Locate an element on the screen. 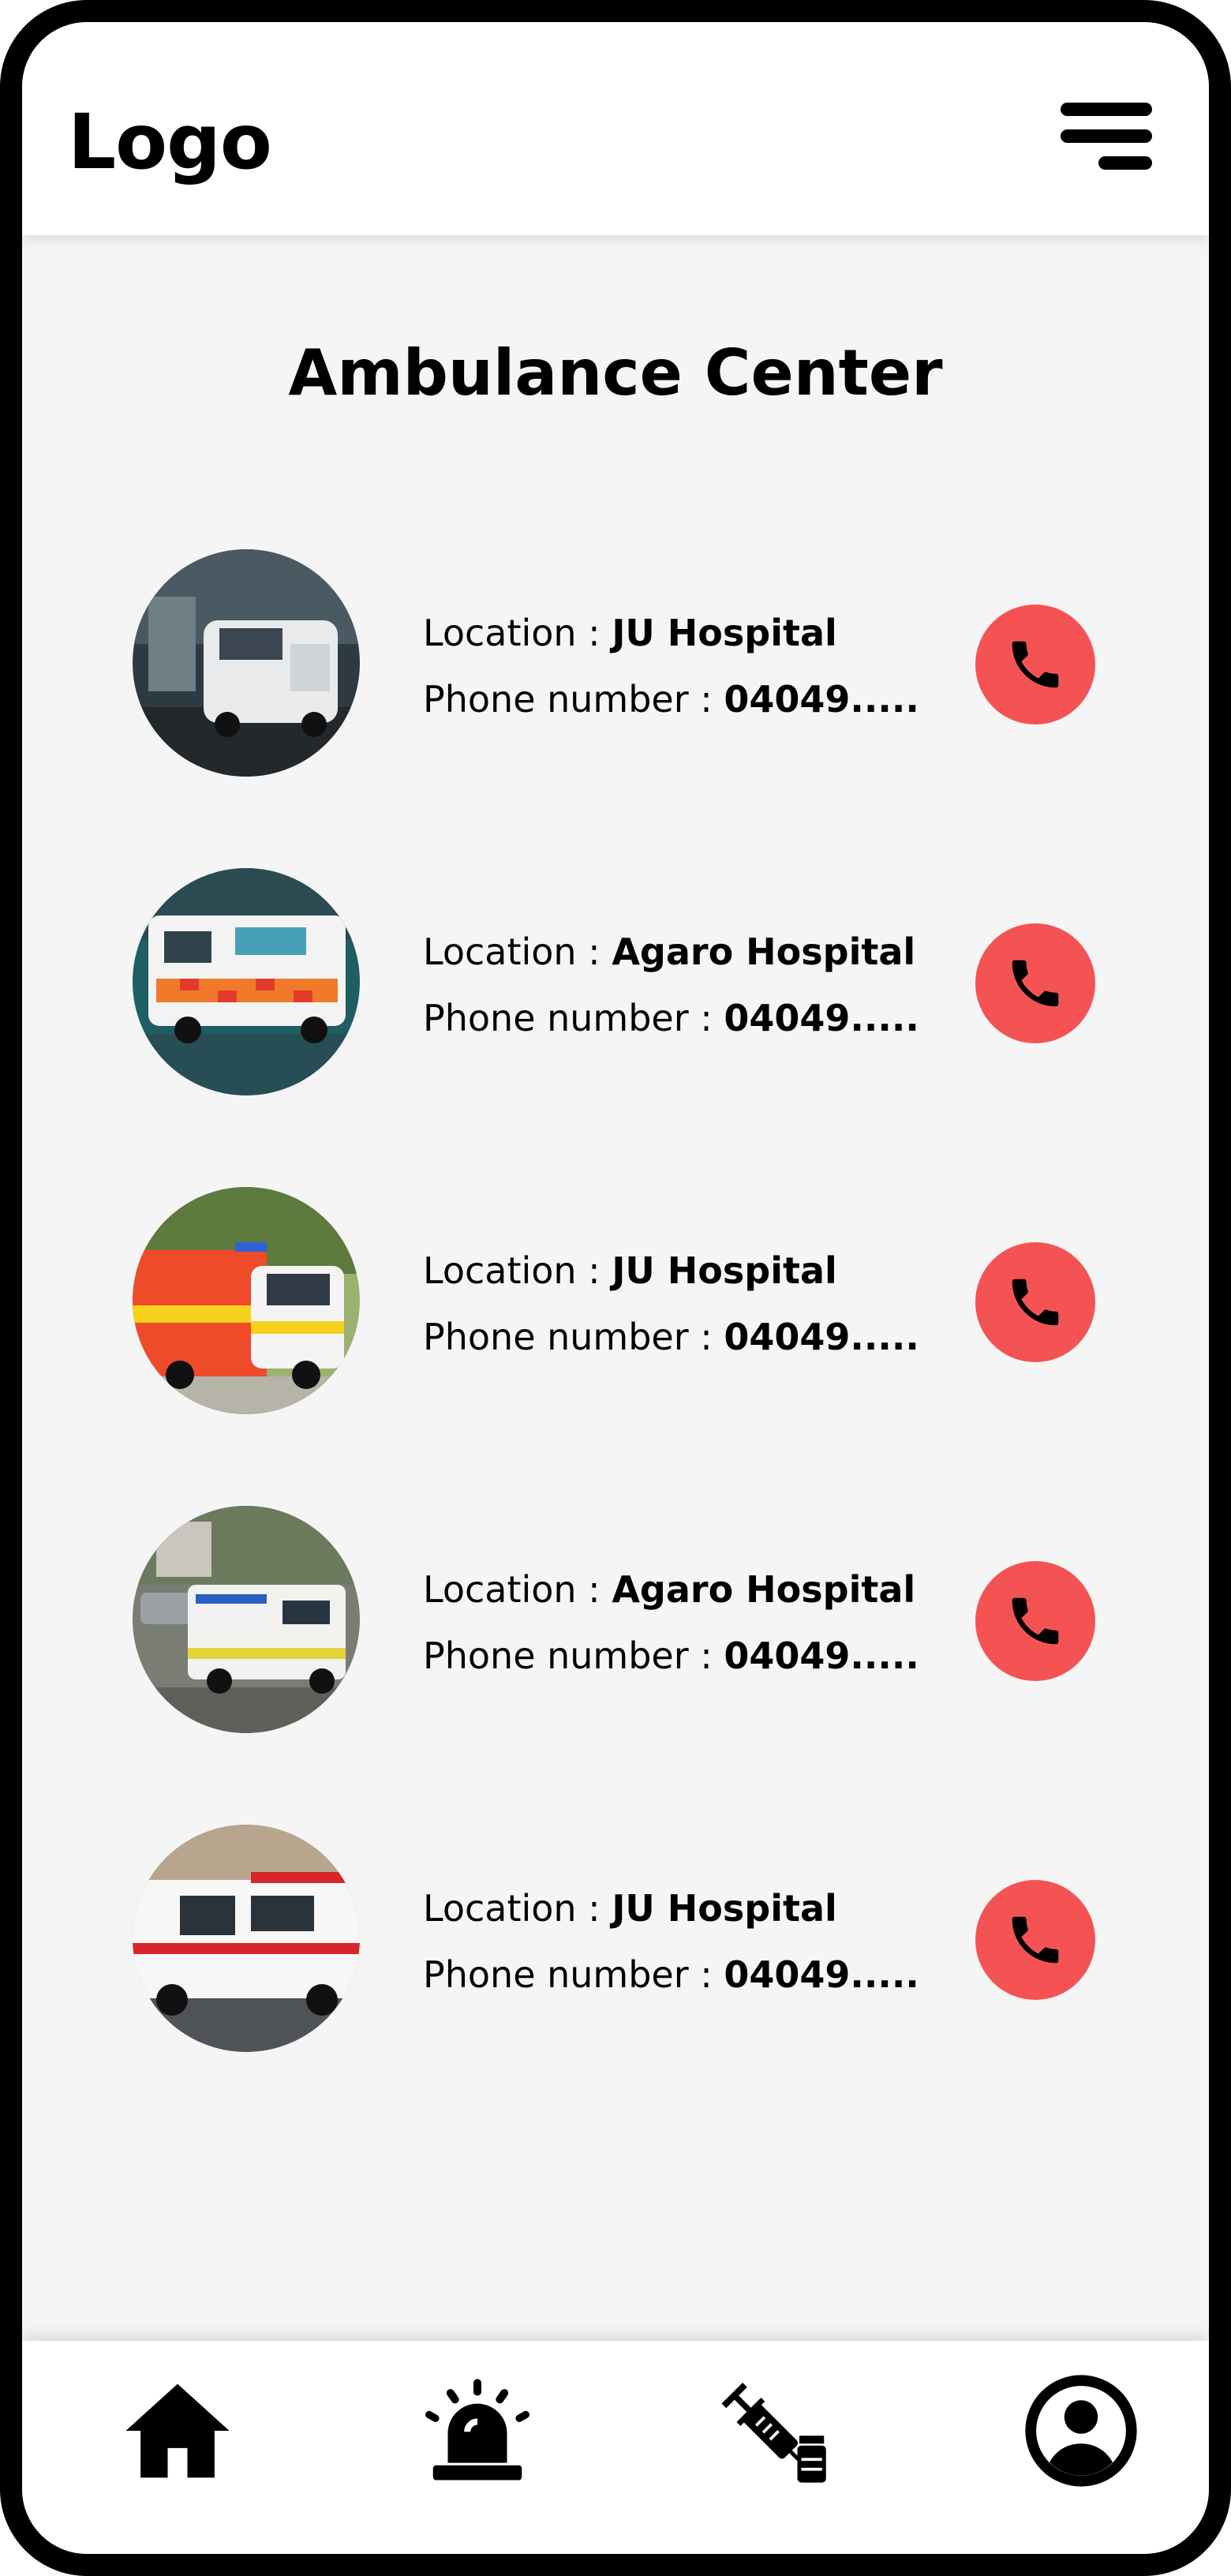 This screenshot has width=1231, height=2576. logo: Logo is located at coordinates (170, 142).